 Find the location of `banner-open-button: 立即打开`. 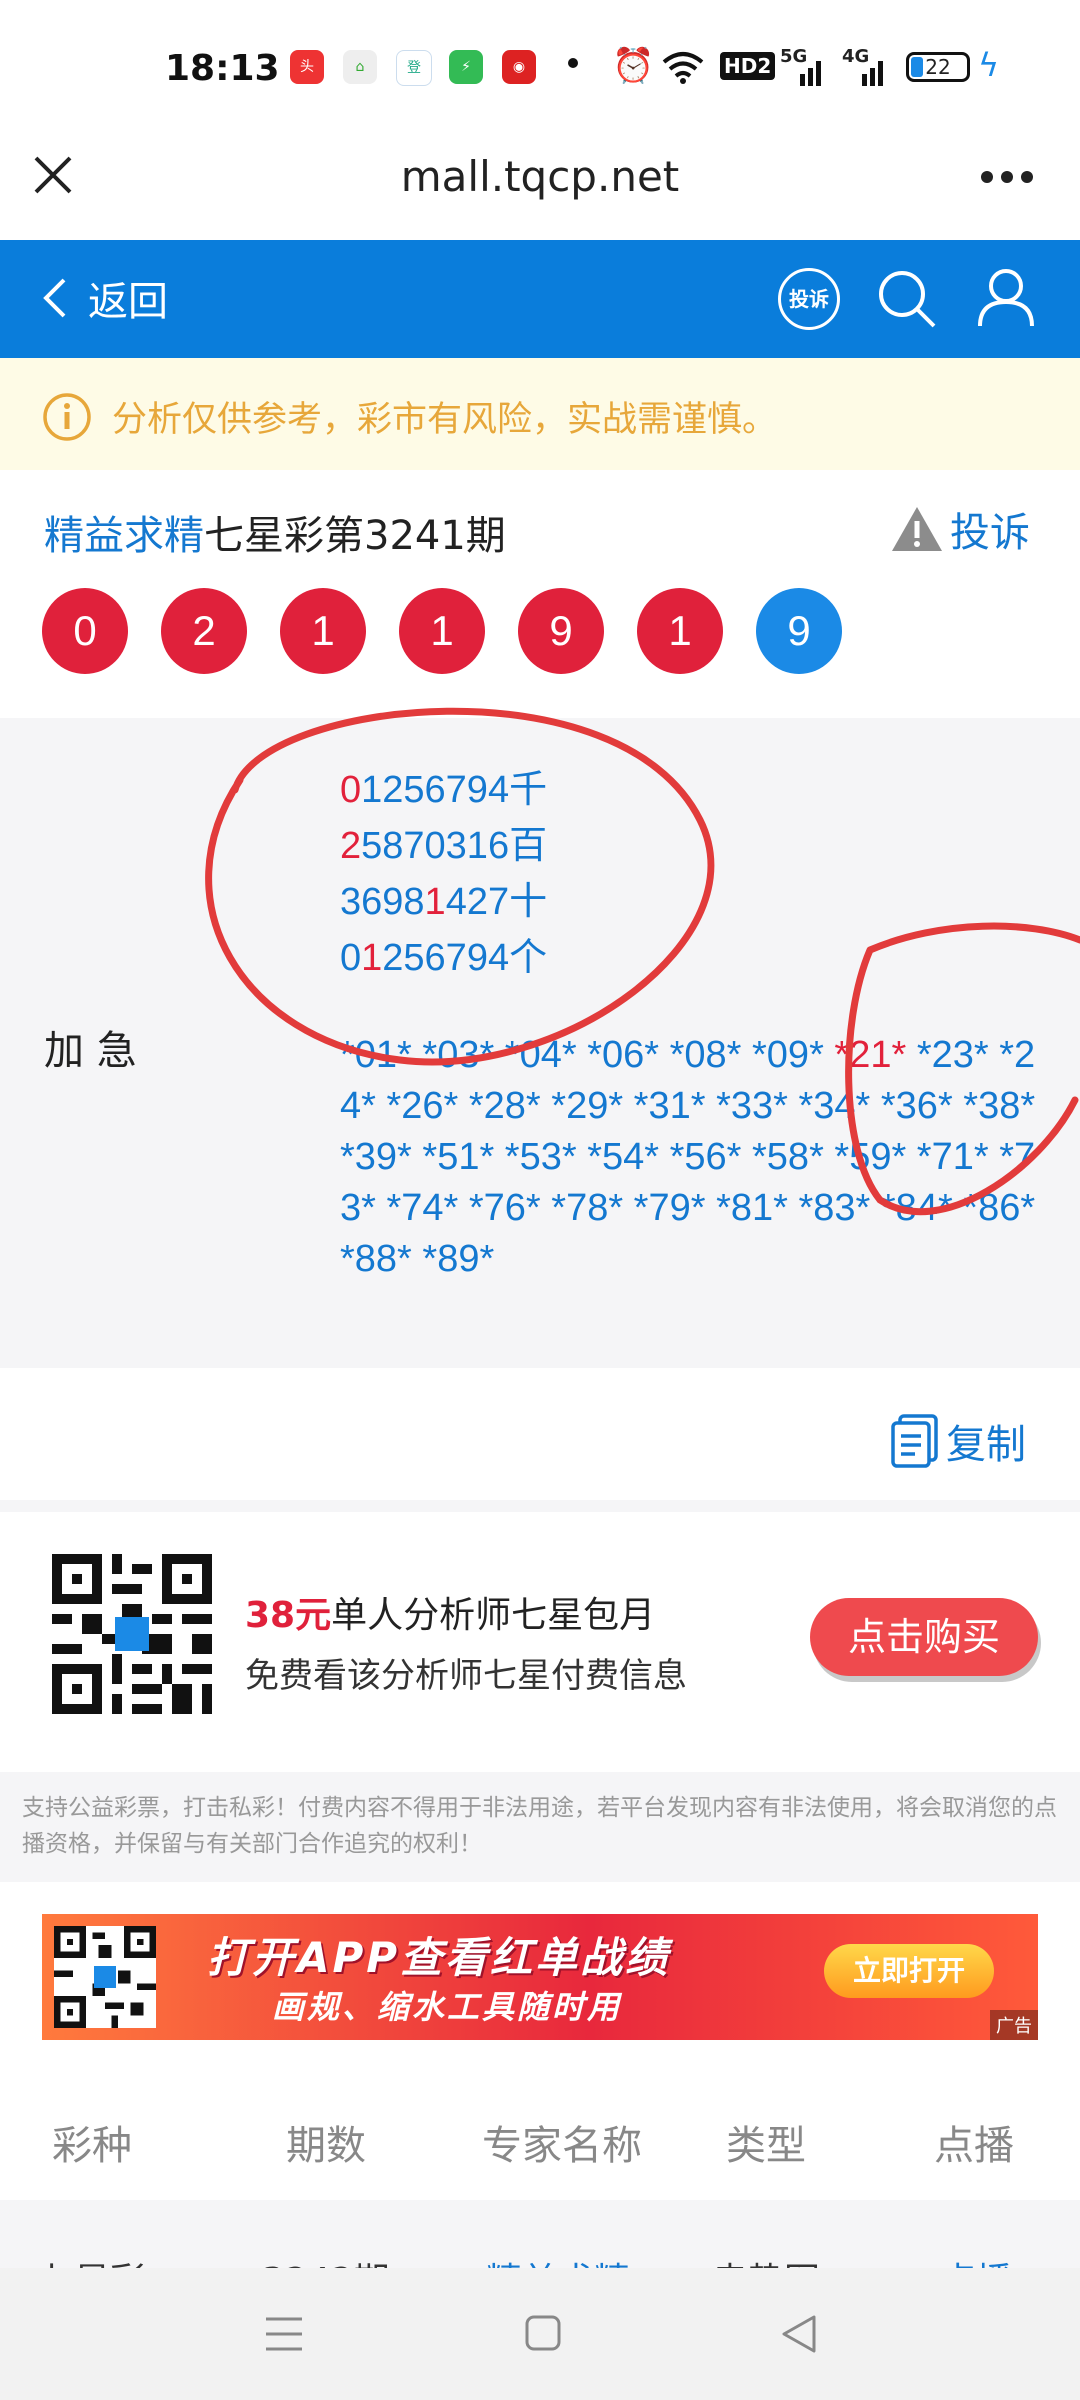

banner-open-button: 立即打开 is located at coordinates (909, 1971).